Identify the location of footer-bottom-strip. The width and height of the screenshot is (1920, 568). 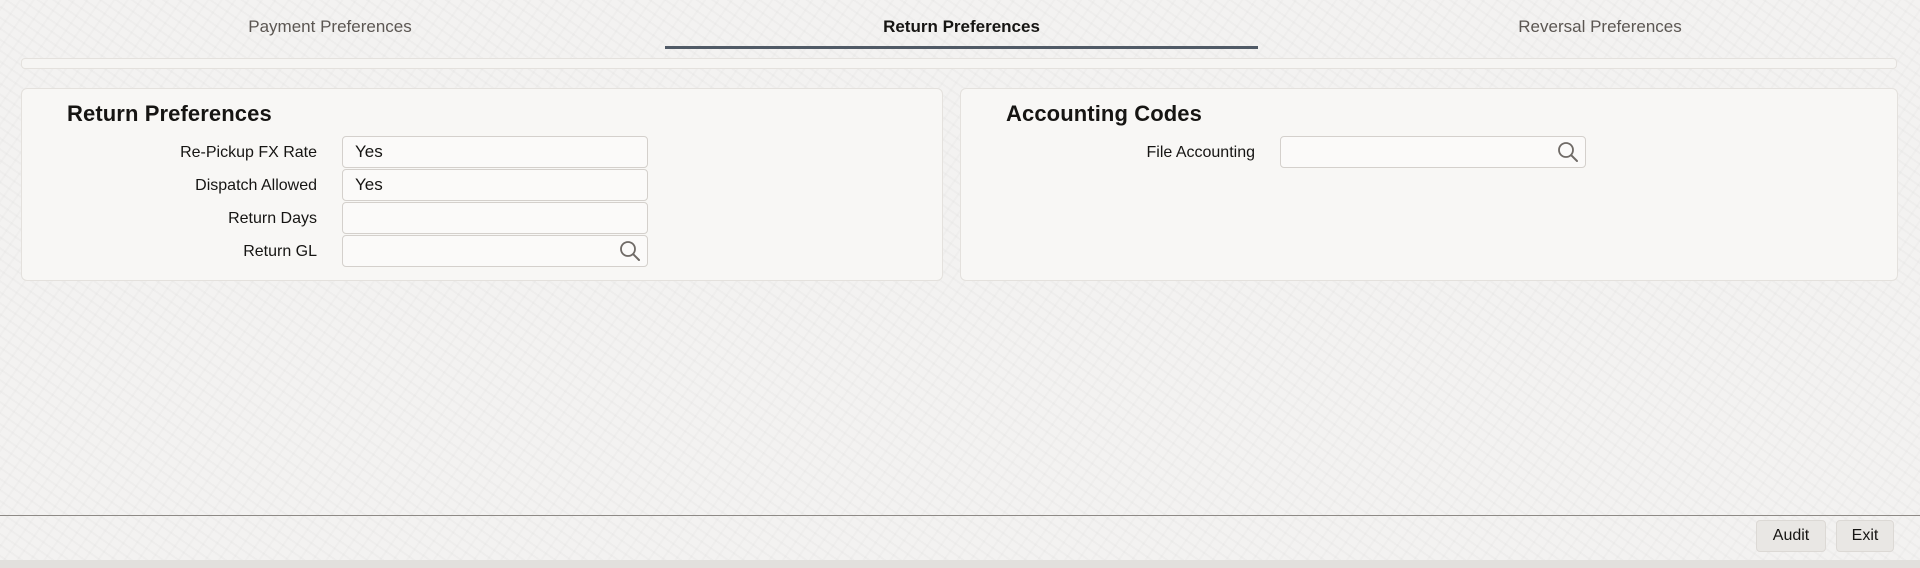
(960, 564).